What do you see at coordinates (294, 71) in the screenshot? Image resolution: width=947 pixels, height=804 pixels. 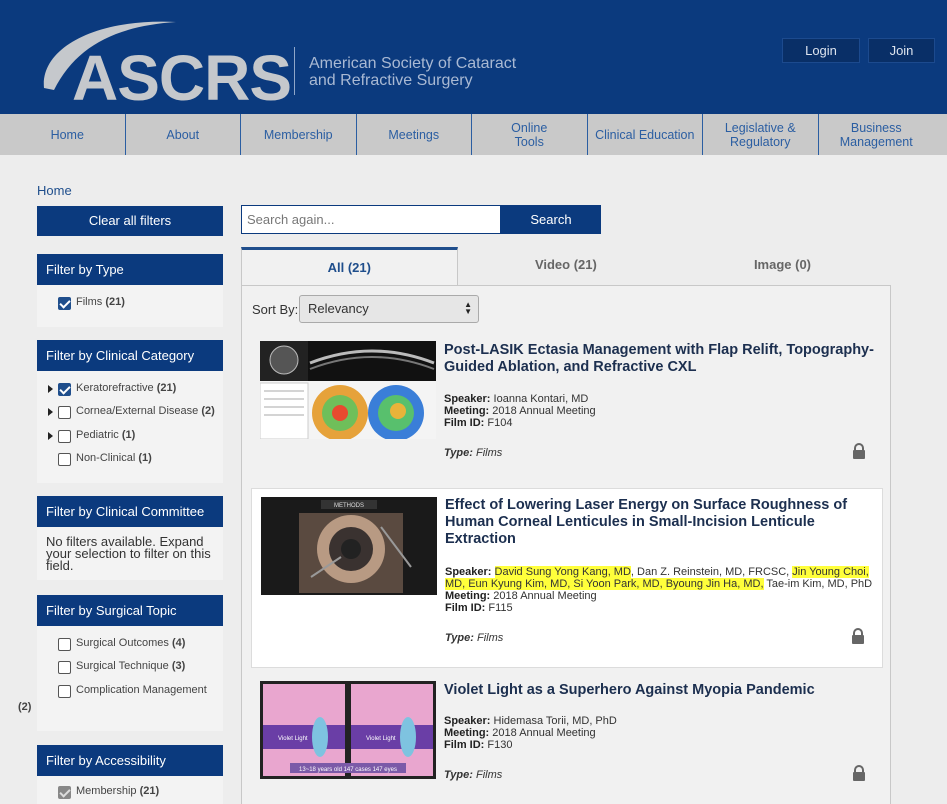 I see `logo-divider` at bounding box center [294, 71].